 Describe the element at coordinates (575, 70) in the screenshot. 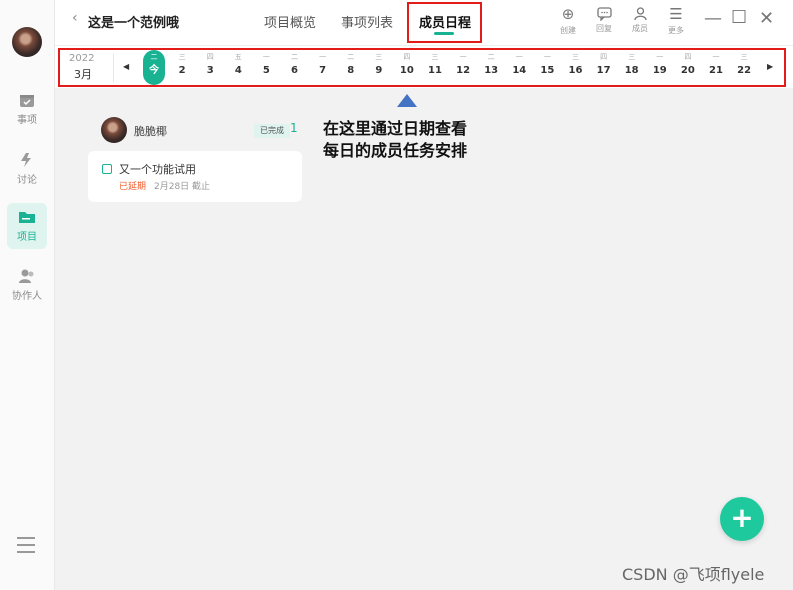

I see `day-number: 16` at that location.